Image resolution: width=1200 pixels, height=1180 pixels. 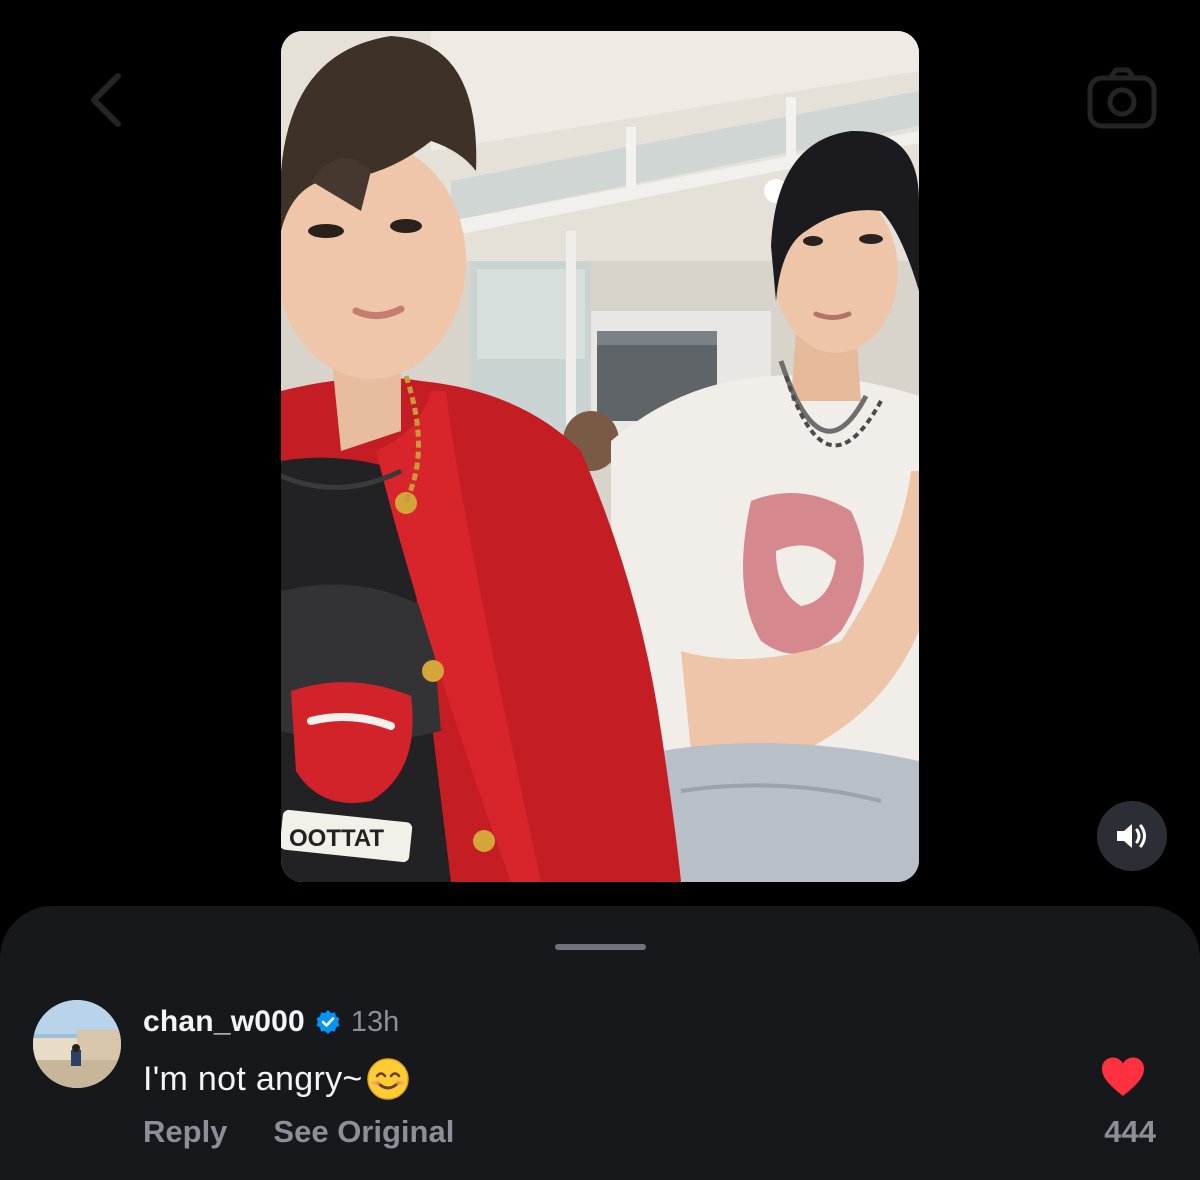 I want to click on comment-actions: Reply See Original, so click(x=298, y=1132).